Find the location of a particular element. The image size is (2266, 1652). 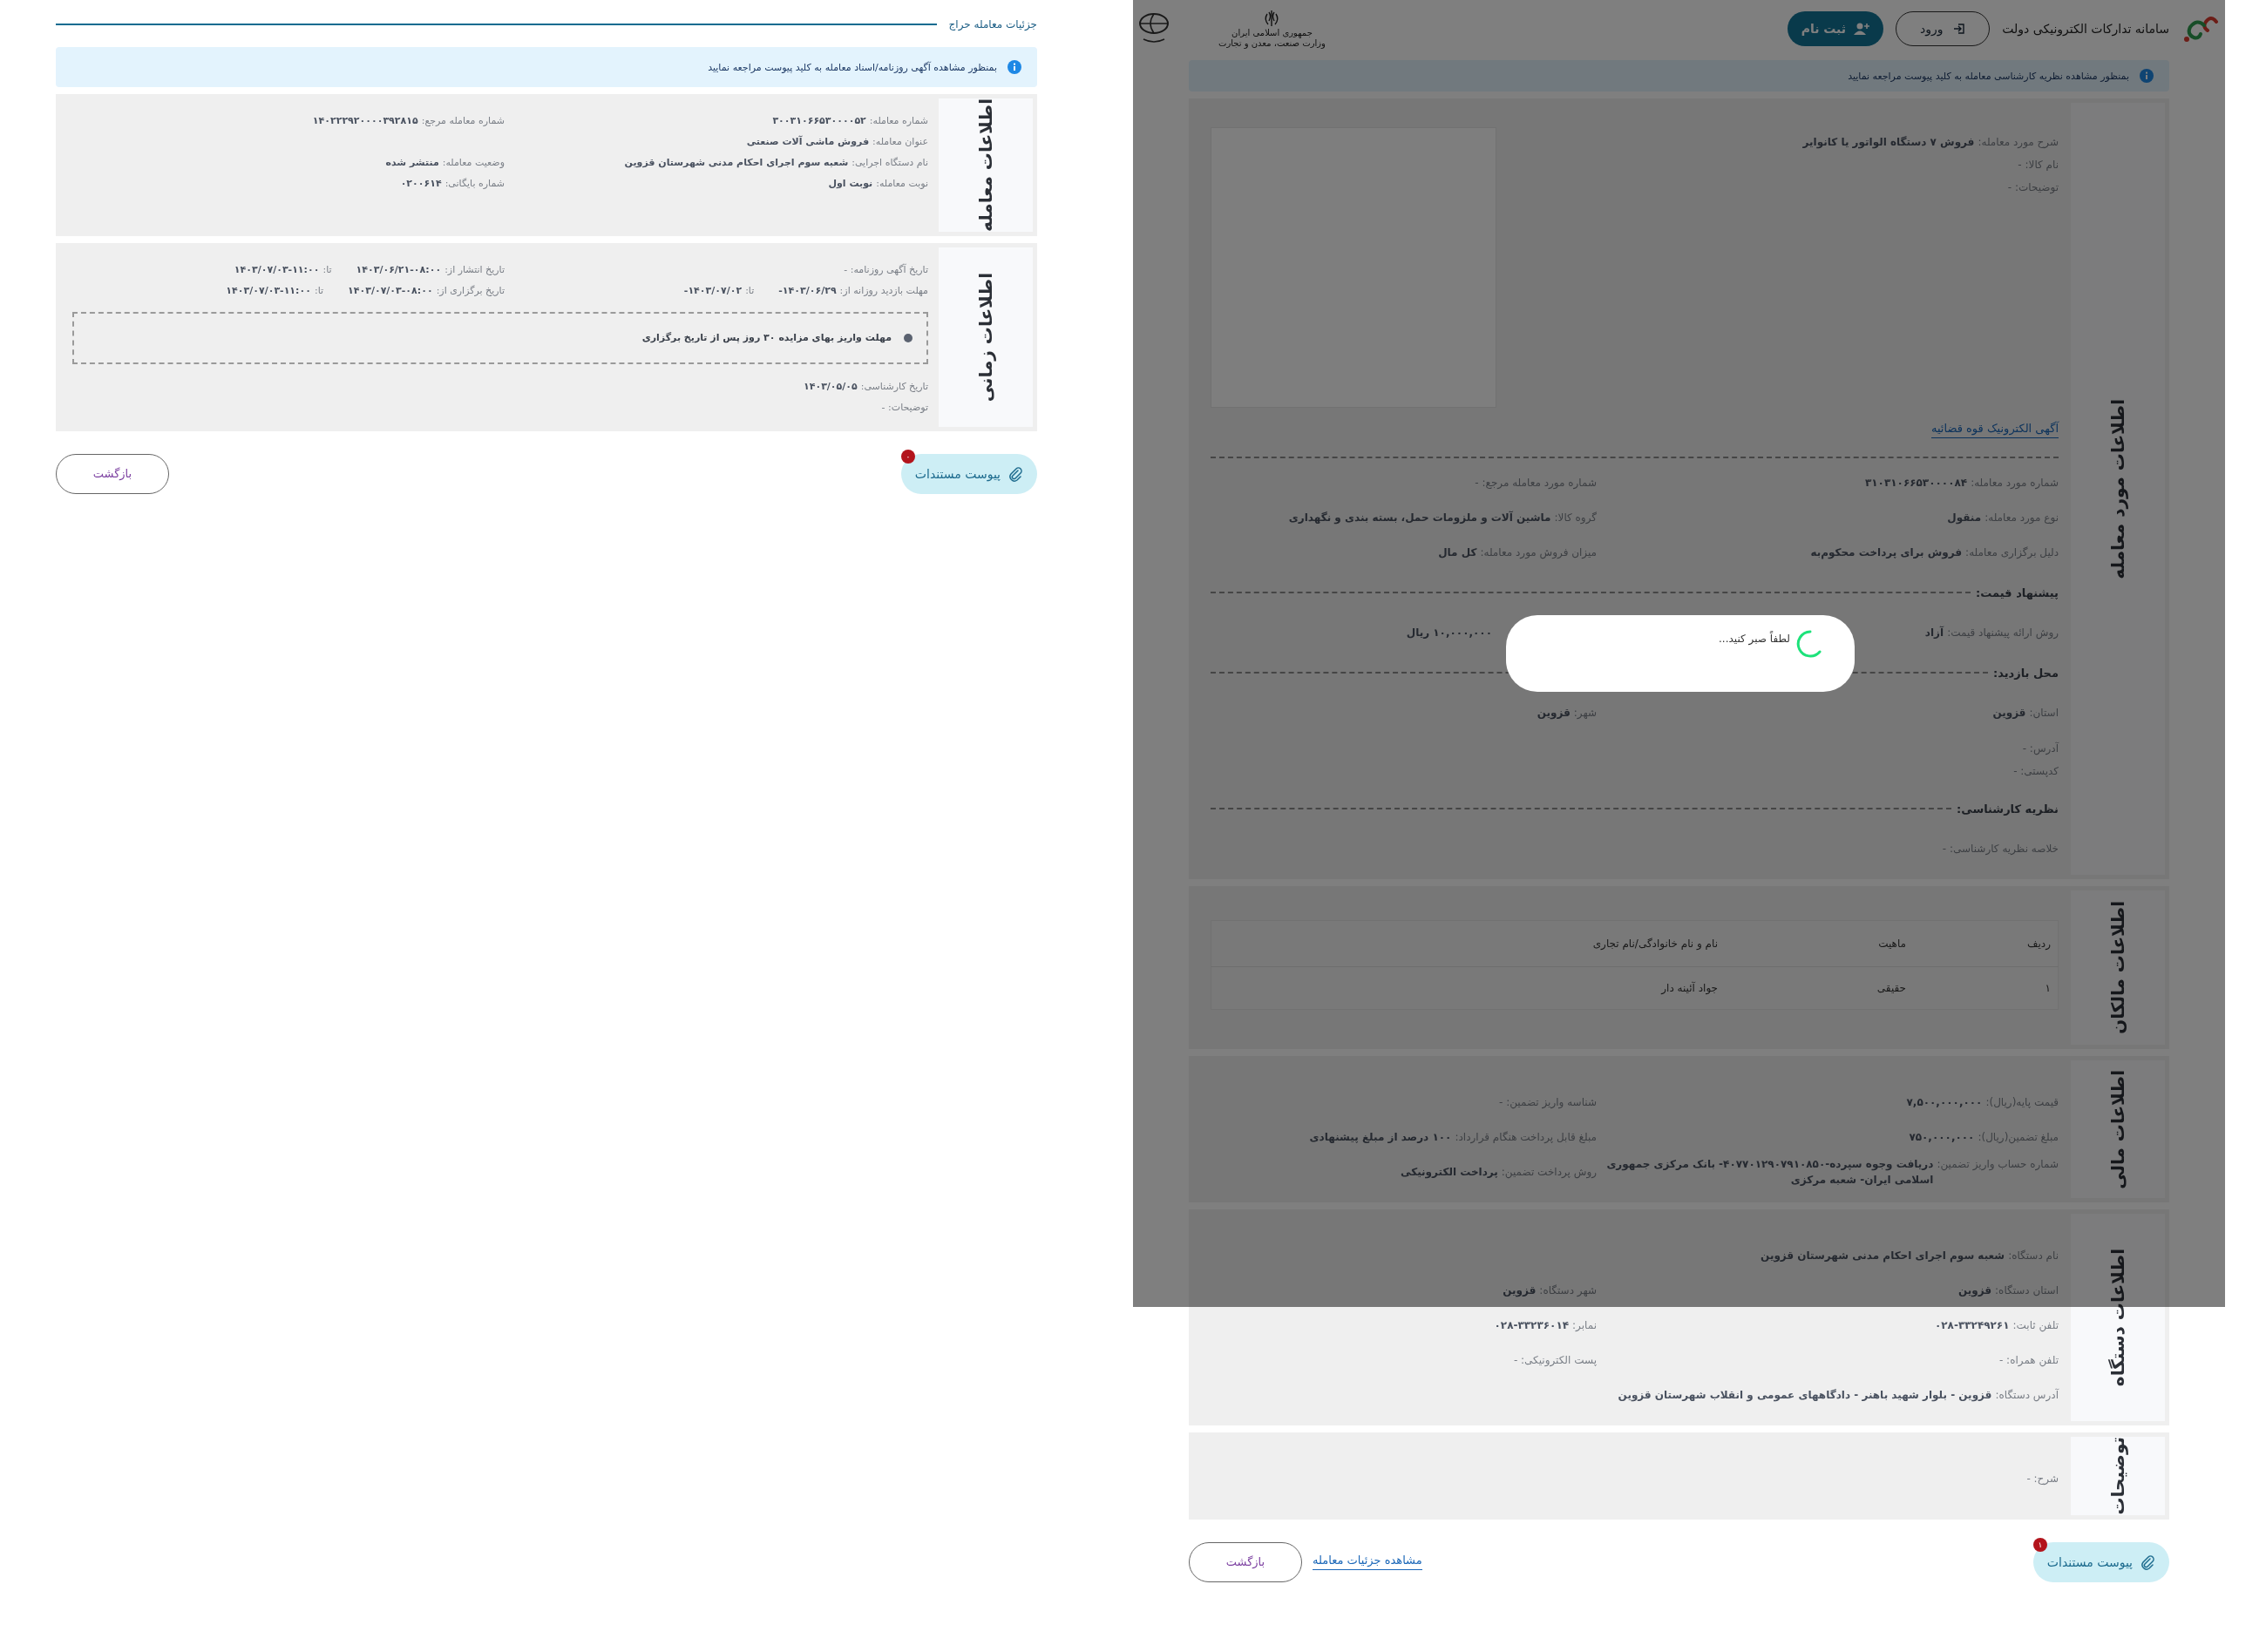

user-plus-icon is located at coordinates (1862, 28).